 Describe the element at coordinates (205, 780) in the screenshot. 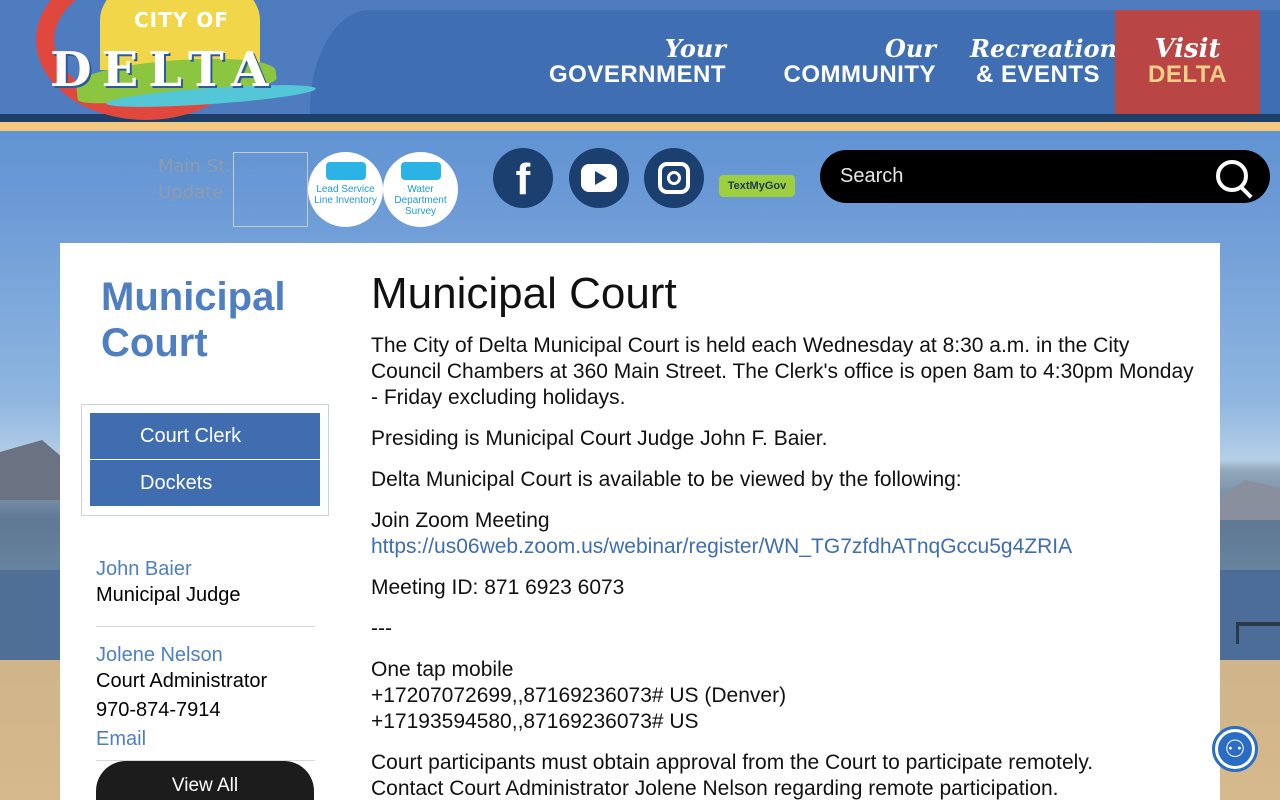

I see `view-all-button: View All` at that location.